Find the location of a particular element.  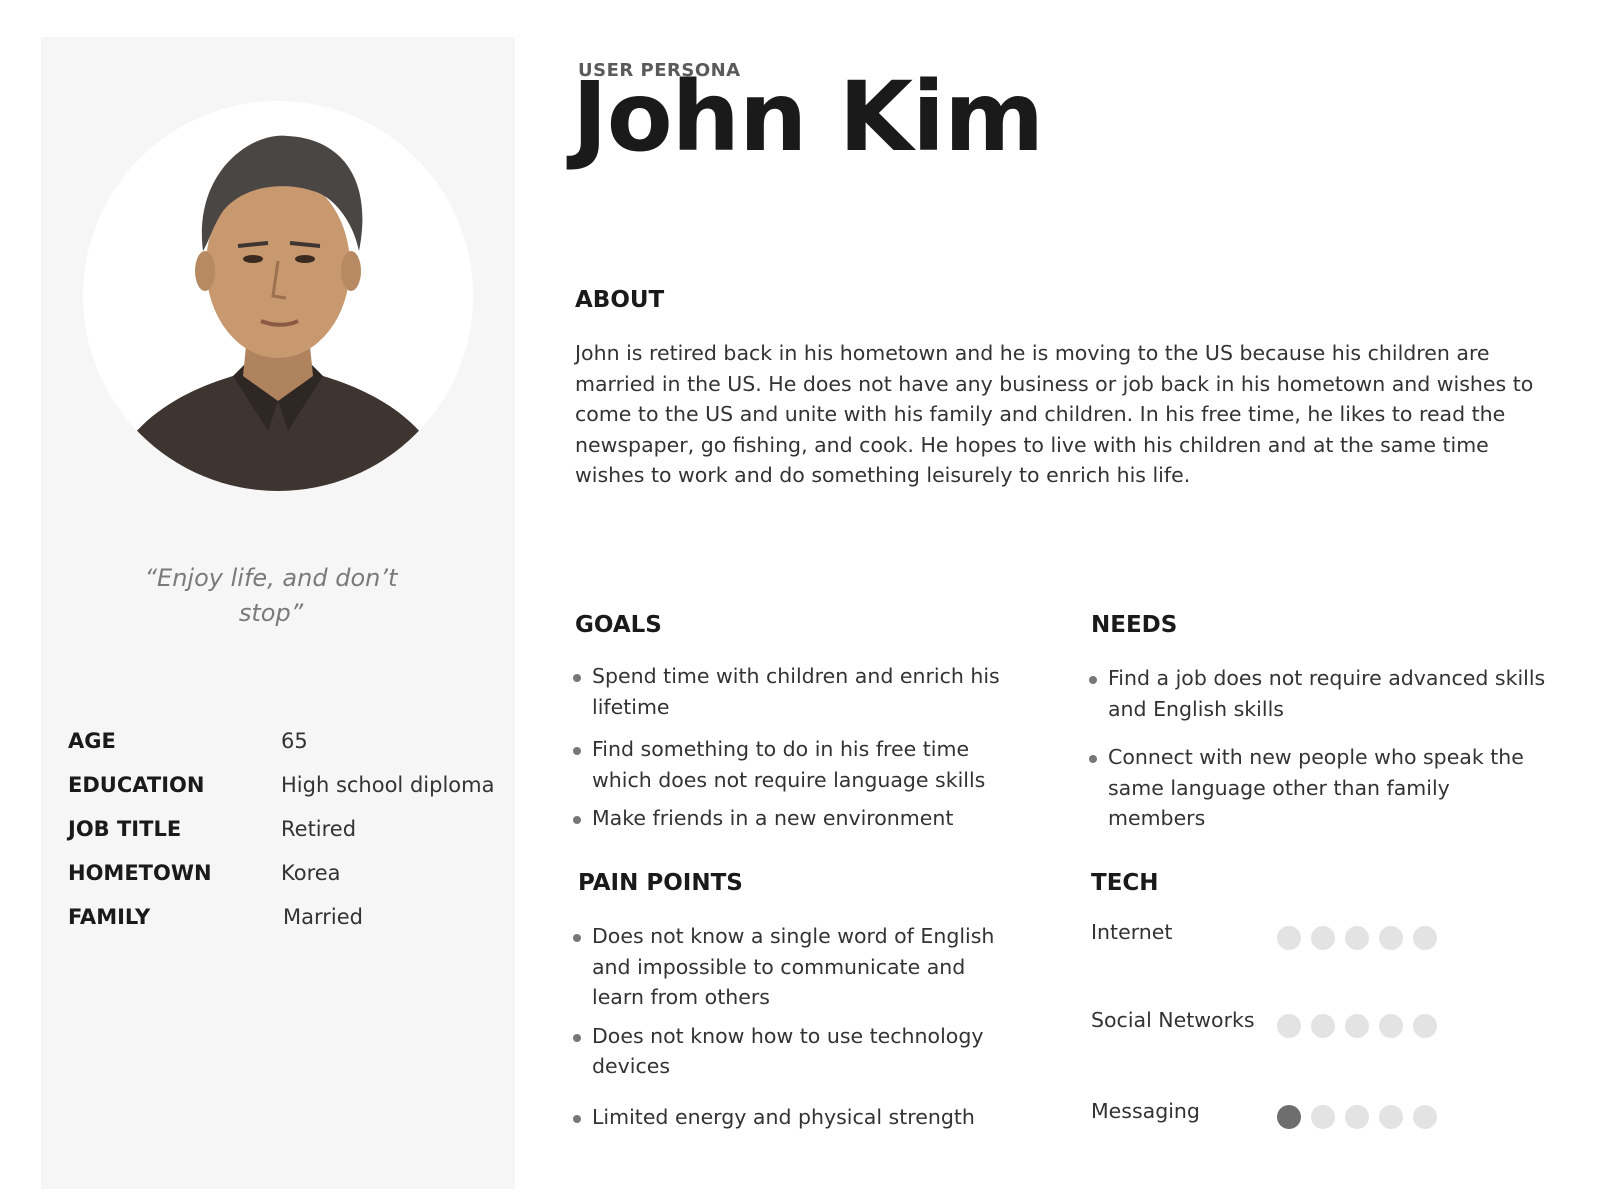

tech-label: Internet is located at coordinates (1132, 932).